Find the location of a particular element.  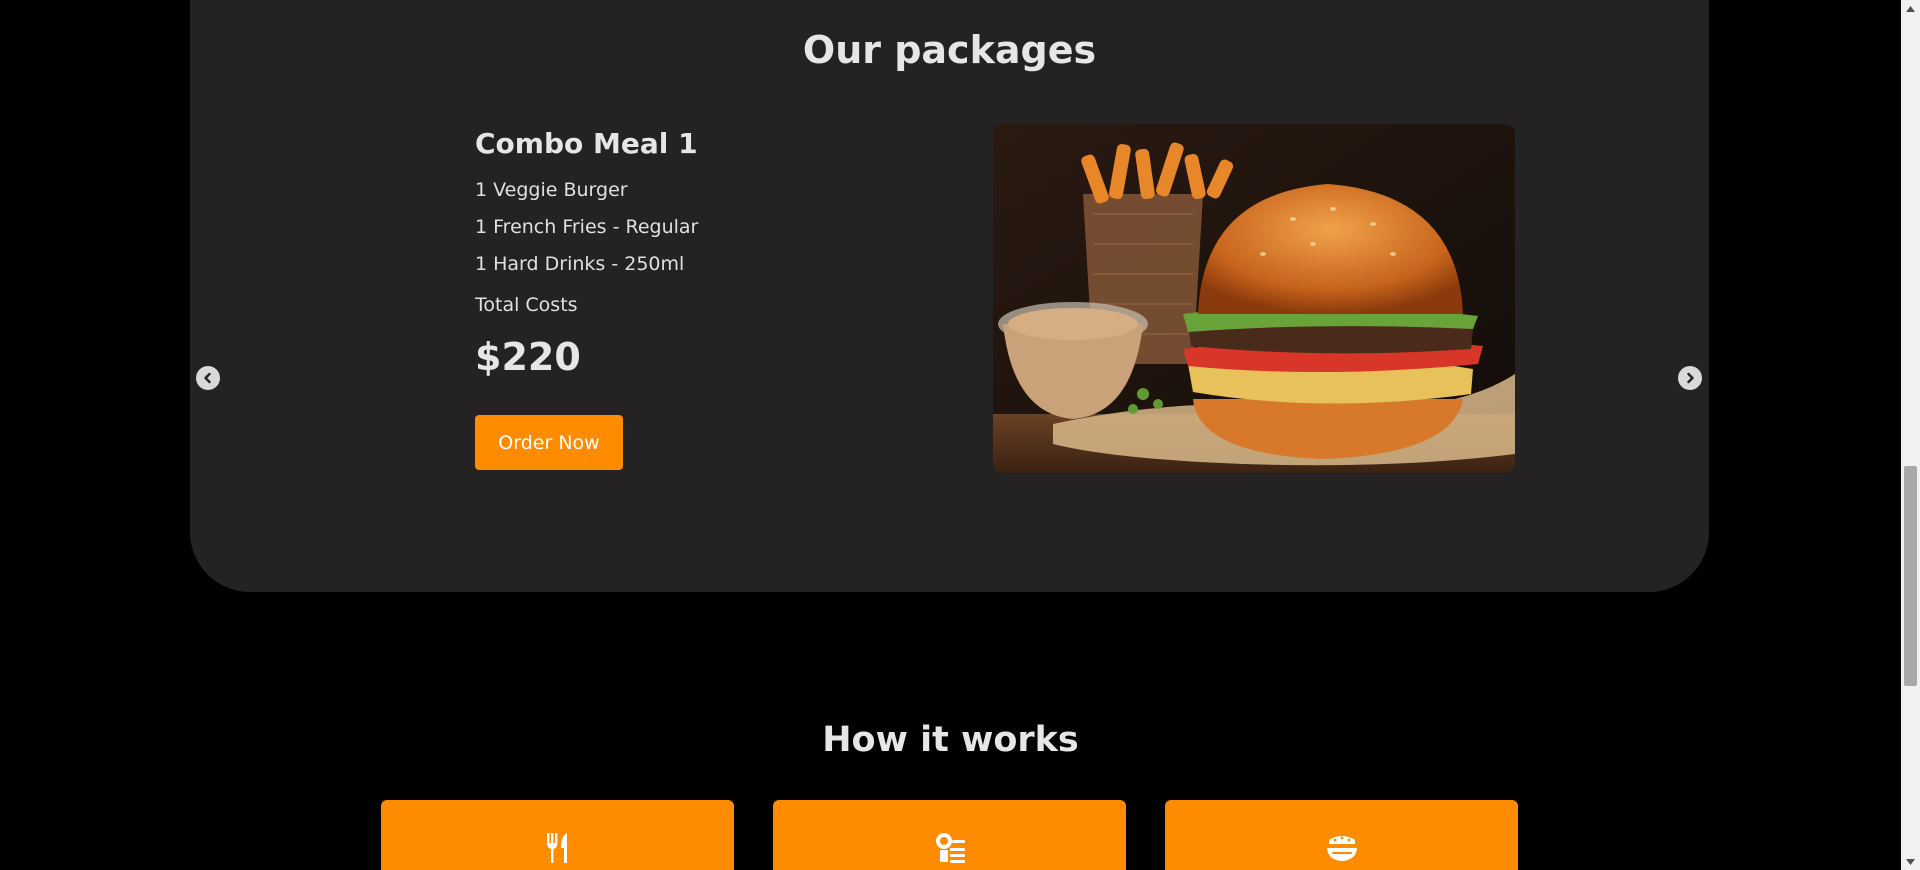

burger-fries-photo is located at coordinates (1254, 298).